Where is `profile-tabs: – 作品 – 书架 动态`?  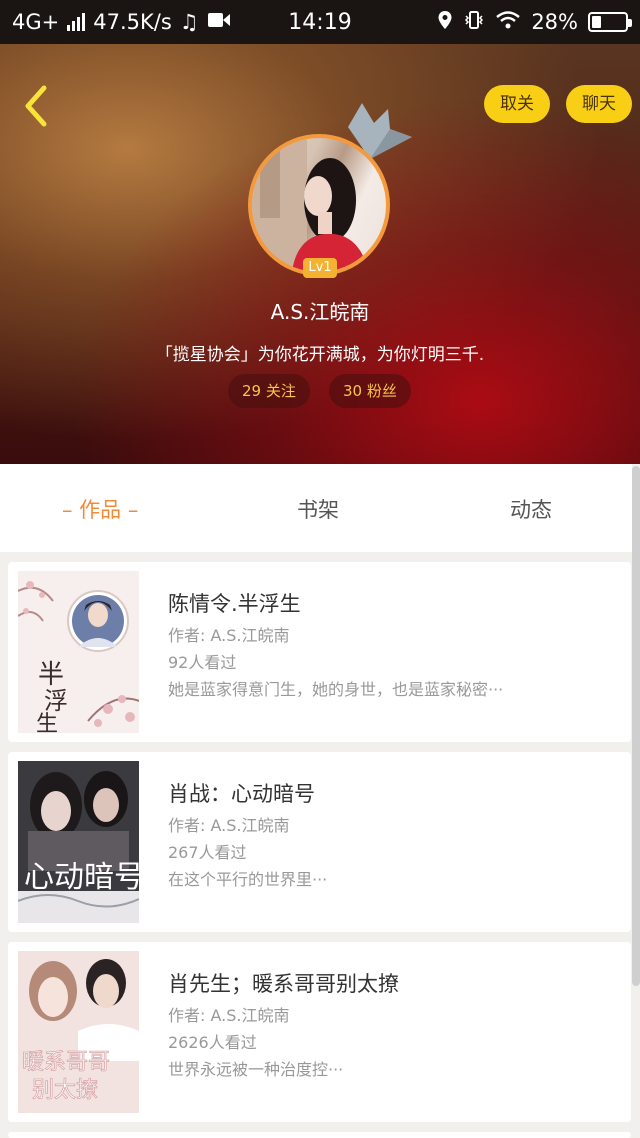 profile-tabs: – 作品 – 书架 动态 is located at coordinates (316, 508).